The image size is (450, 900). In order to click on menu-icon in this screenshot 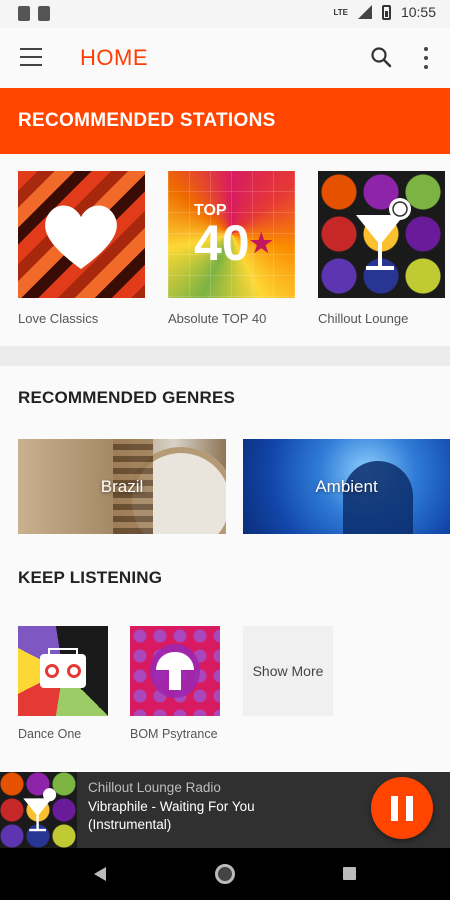, I will do `click(31, 57)`.